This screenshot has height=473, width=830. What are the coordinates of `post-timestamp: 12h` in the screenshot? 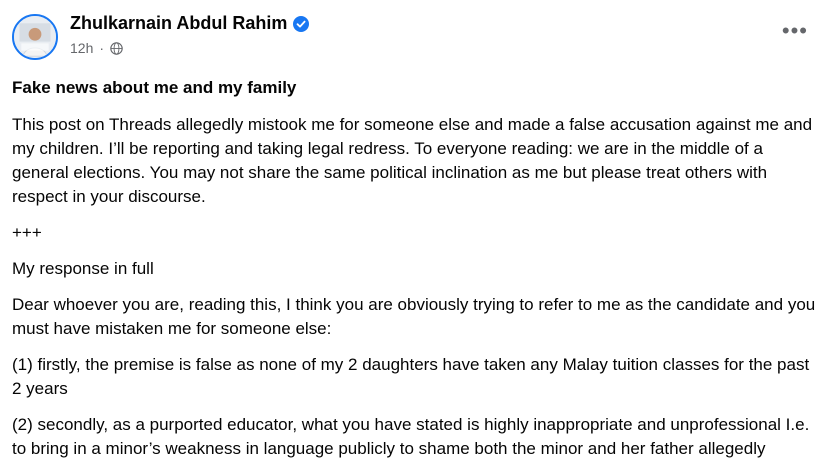 It's located at (81, 48).